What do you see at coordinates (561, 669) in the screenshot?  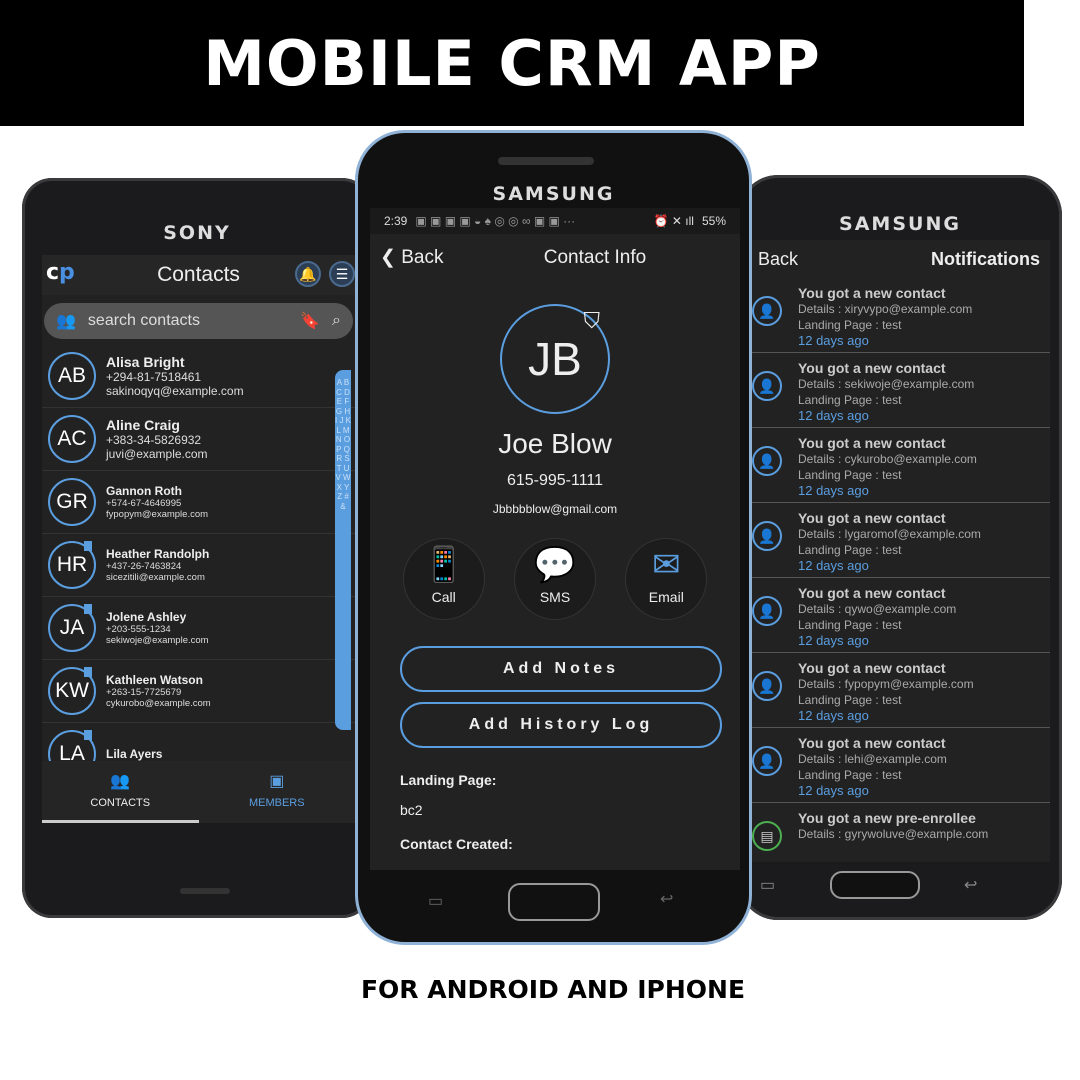 I see `add-notes-button: Add Notes` at bounding box center [561, 669].